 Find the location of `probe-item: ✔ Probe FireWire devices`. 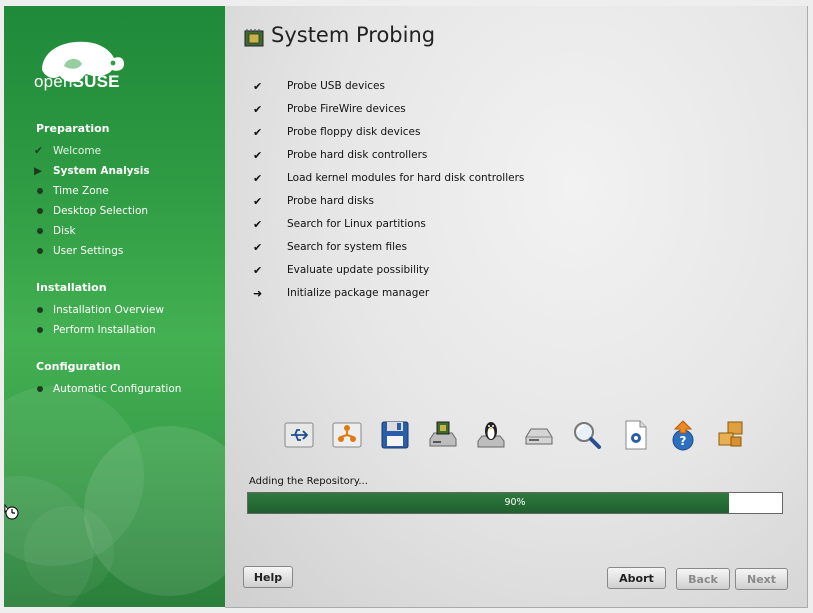

probe-item: ✔ Probe FireWire devices is located at coordinates (329, 109).